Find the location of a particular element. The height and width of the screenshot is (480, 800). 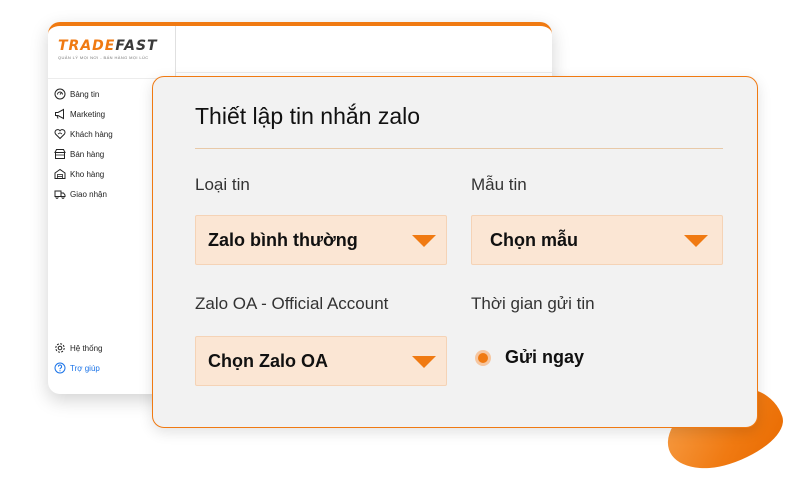

sidebar-item-label: Hệ thống is located at coordinates (86, 348).